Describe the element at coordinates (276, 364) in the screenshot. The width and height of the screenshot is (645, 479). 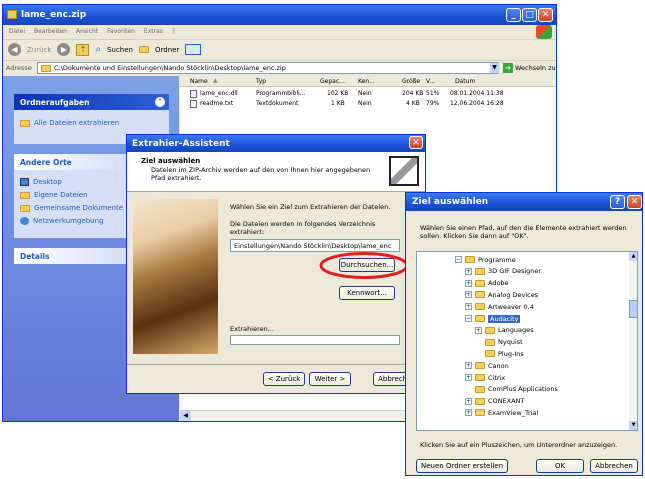
I see `wizard-separator` at that location.